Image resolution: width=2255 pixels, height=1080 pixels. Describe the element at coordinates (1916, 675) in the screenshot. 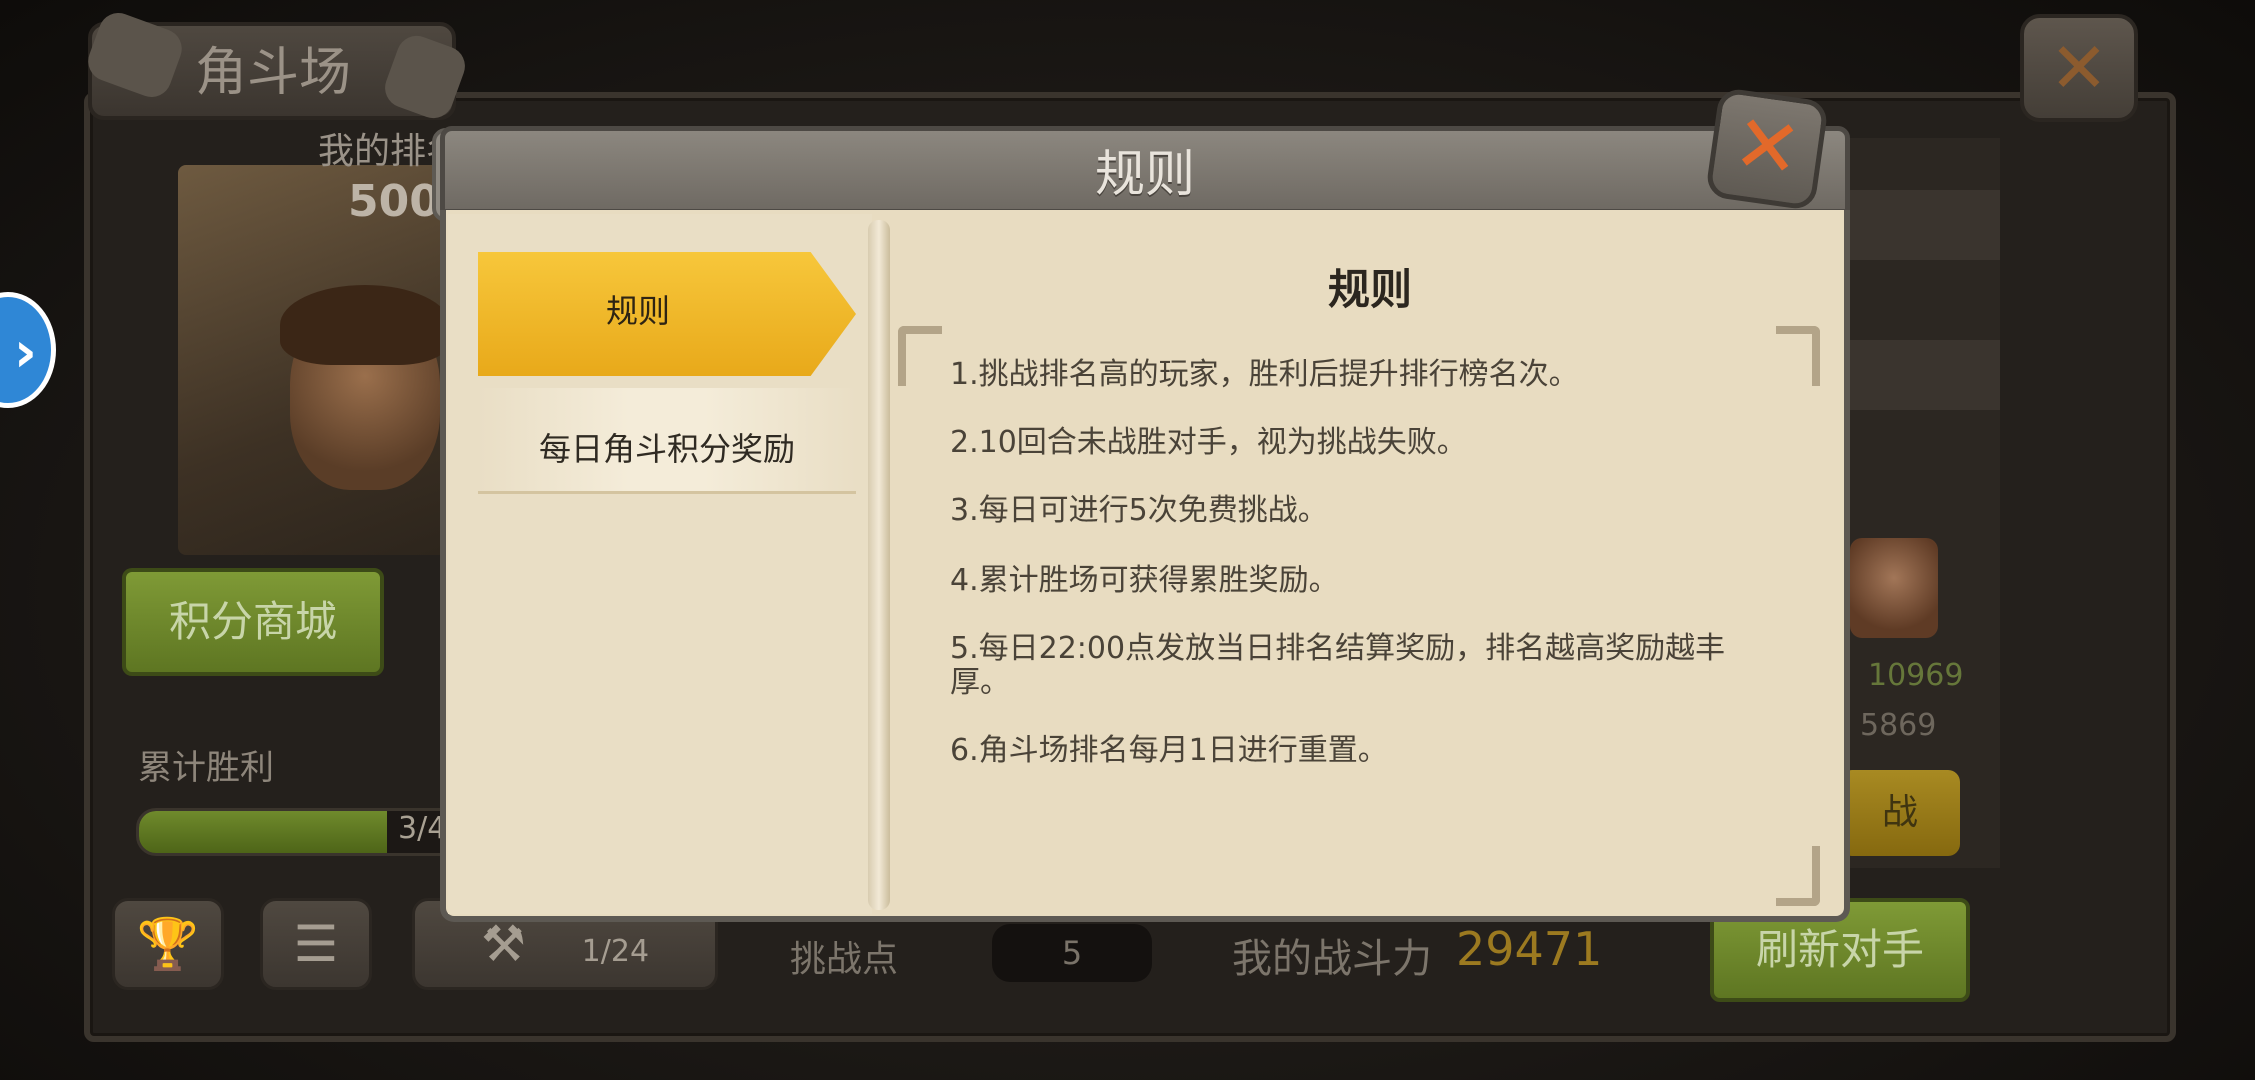

I see `opponent-score: 10969` at that location.